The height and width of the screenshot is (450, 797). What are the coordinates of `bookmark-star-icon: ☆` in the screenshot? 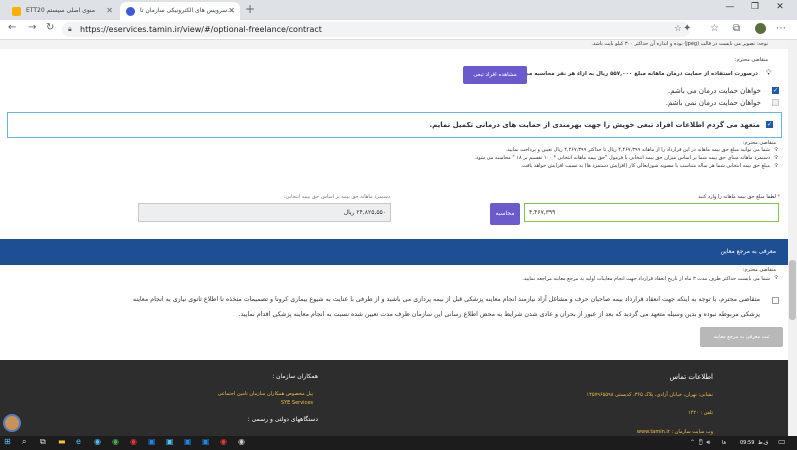 It's located at (678, 29).